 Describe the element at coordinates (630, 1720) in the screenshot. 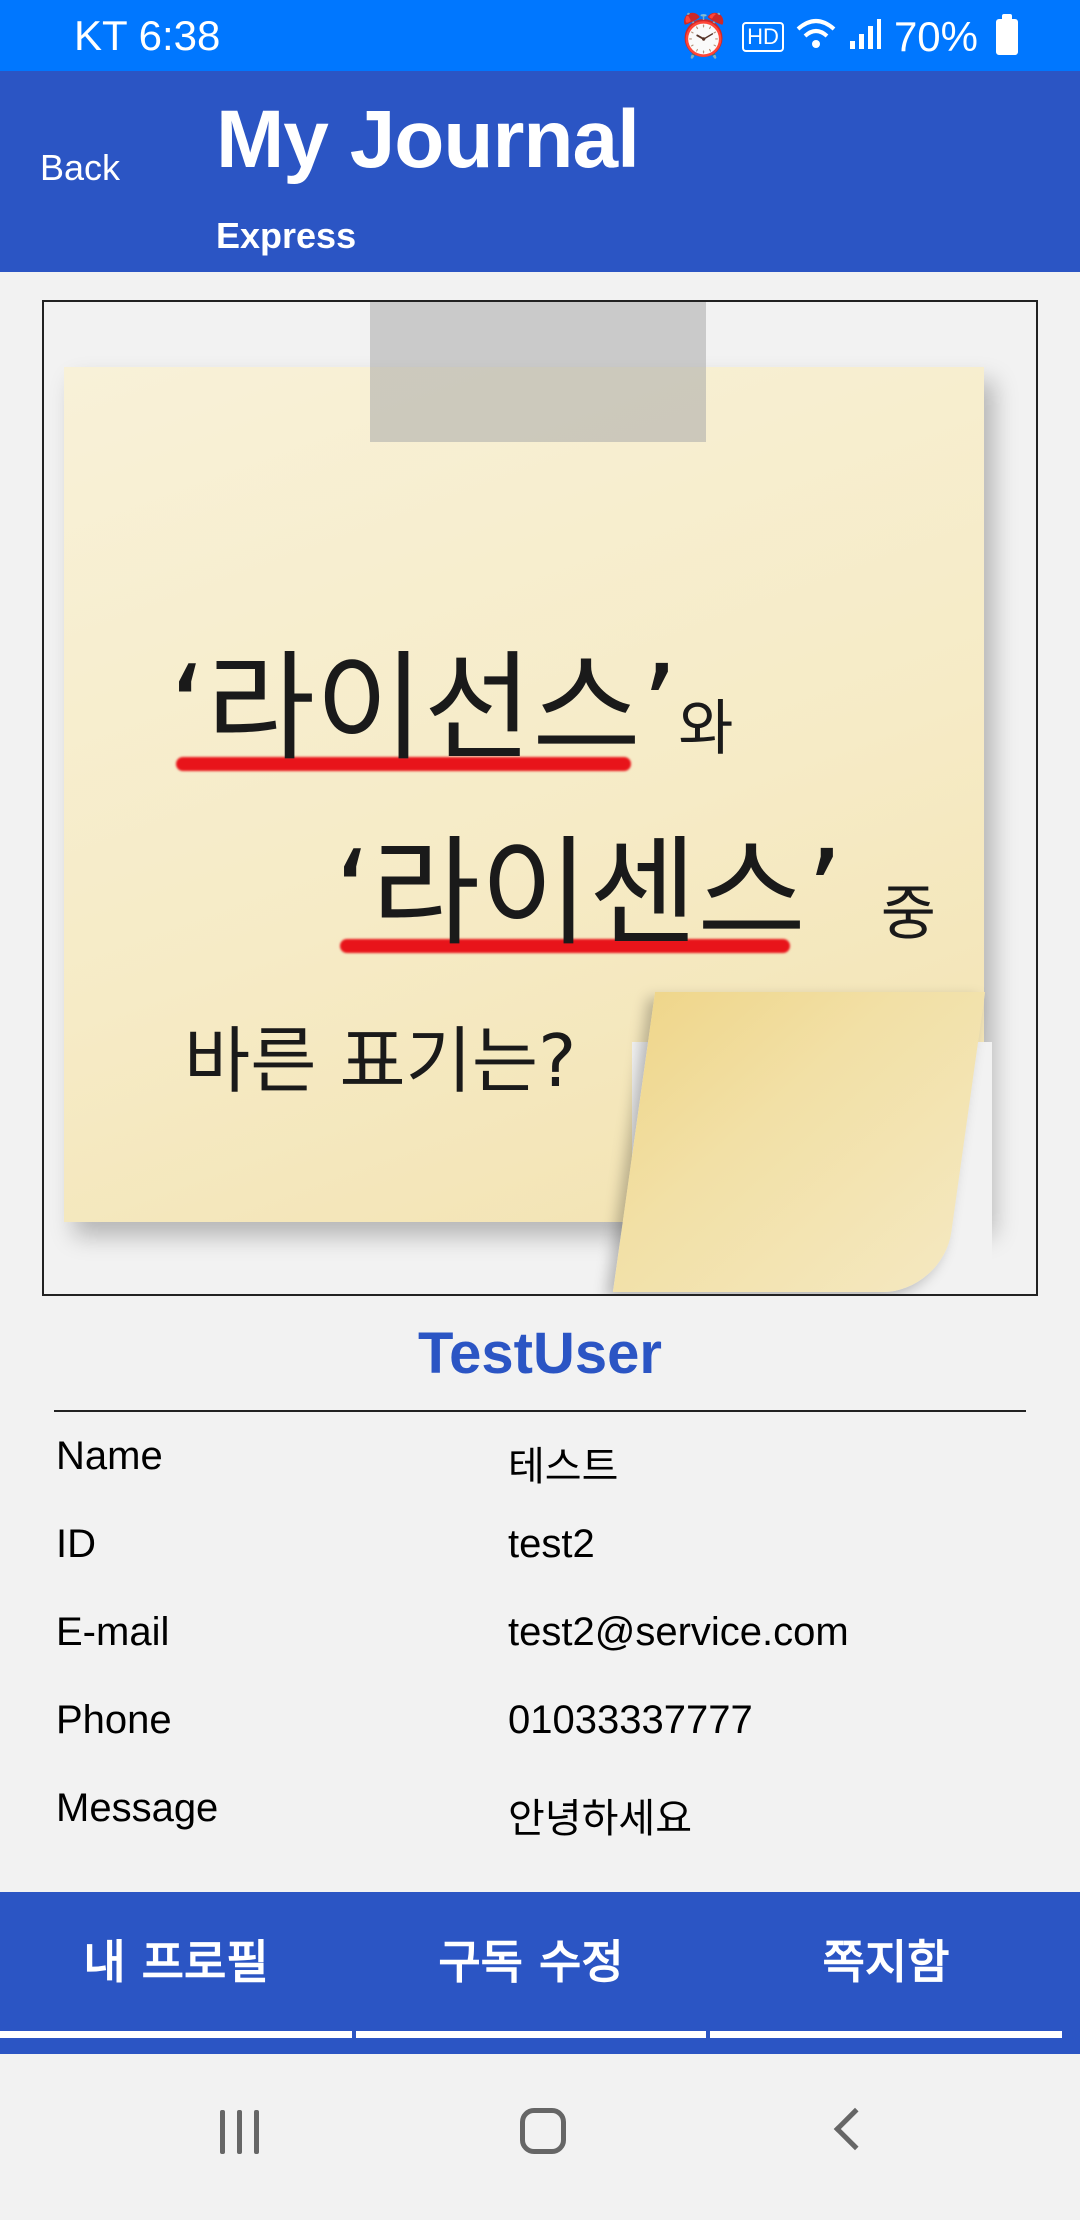

I see `info-value: 01033337777` at that location.